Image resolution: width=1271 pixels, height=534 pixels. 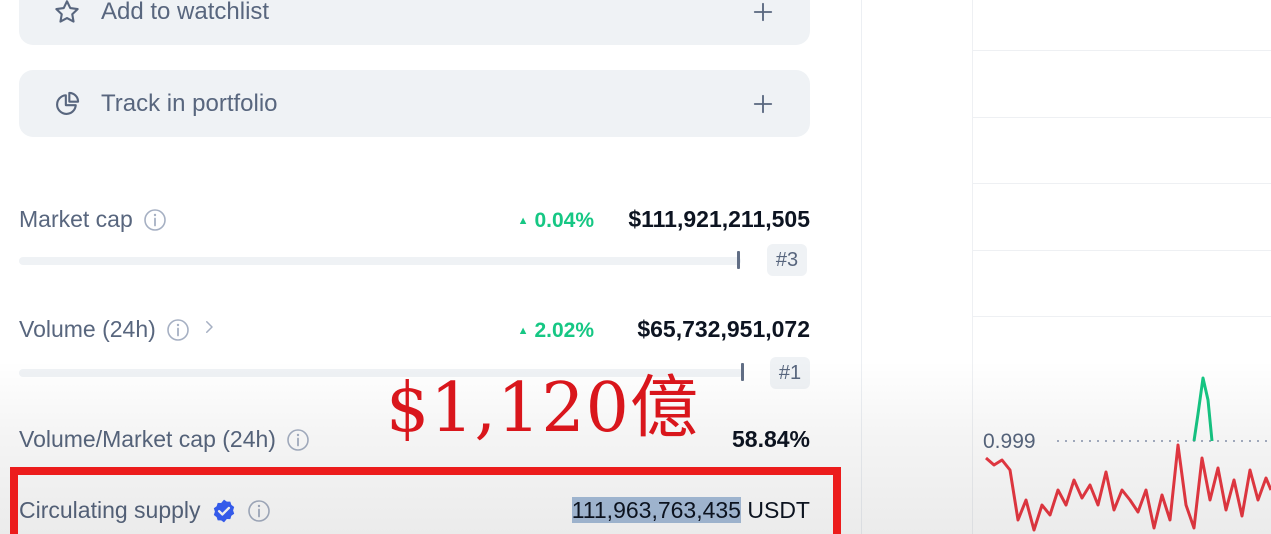 What do you see at coordinates (1128, 487) in the screenshot?
I see `price-line-negative` at bounding box center [1128, 487].